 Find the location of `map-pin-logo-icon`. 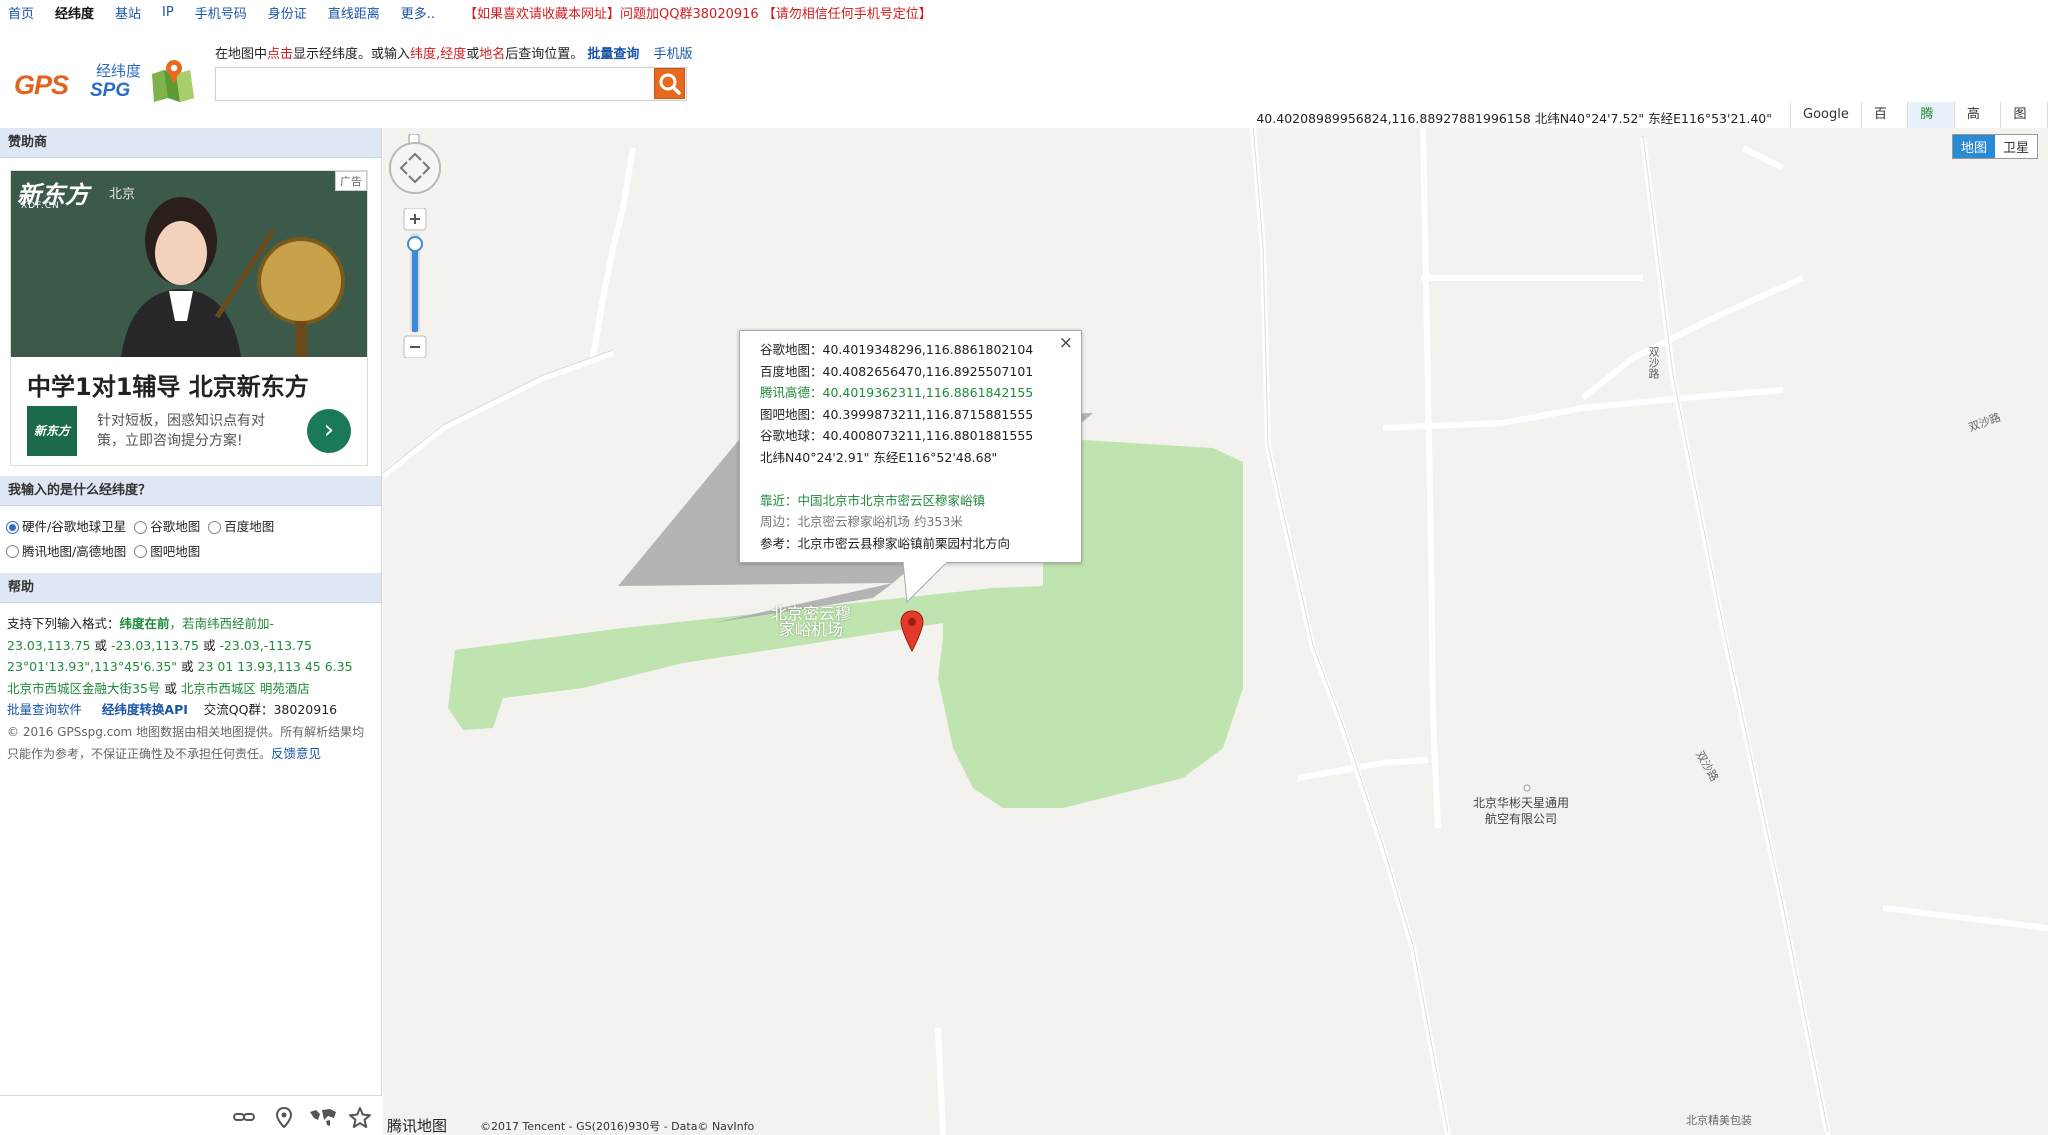

map-pin-logo-icon is located at coordinates (173, 81).